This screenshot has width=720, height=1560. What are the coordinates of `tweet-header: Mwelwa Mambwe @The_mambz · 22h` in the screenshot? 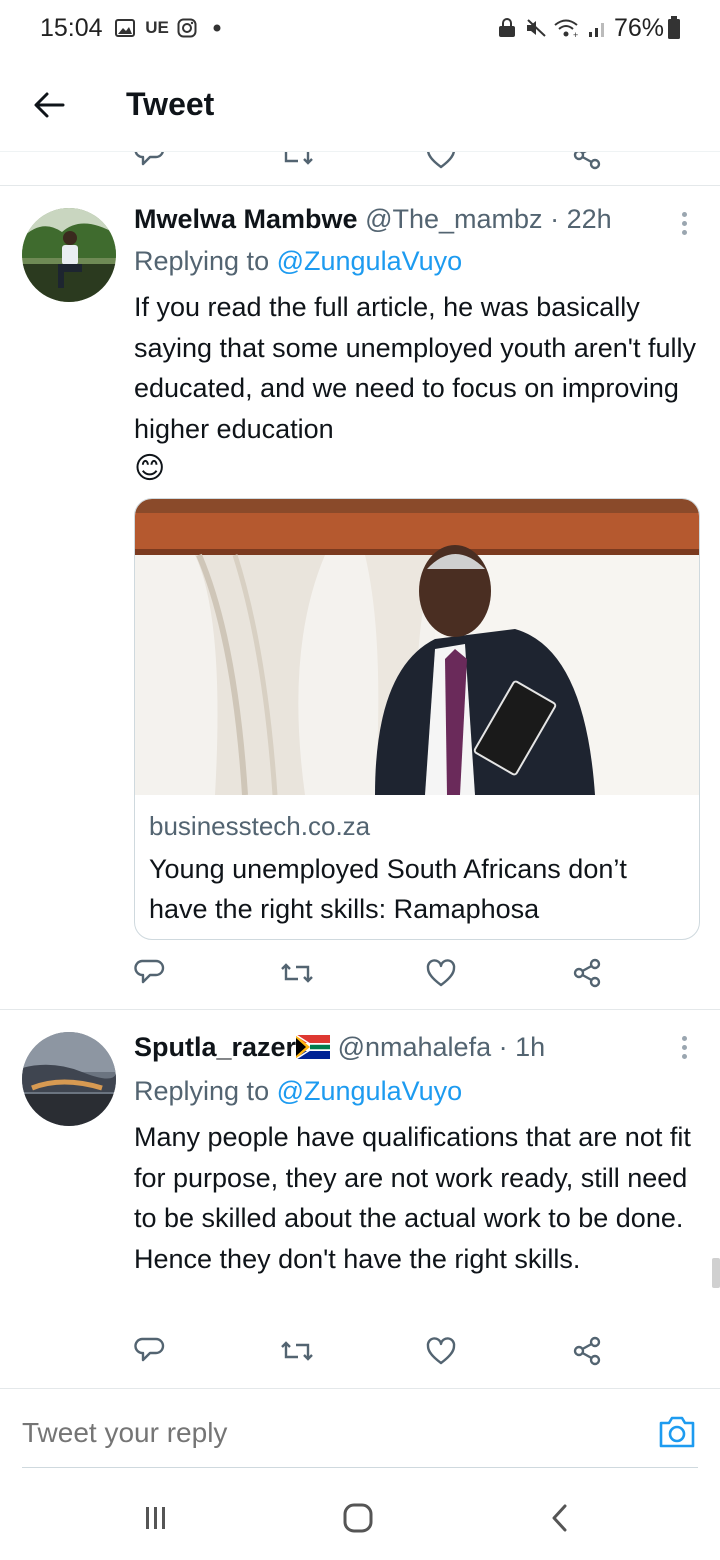 It's located at (373, 219).